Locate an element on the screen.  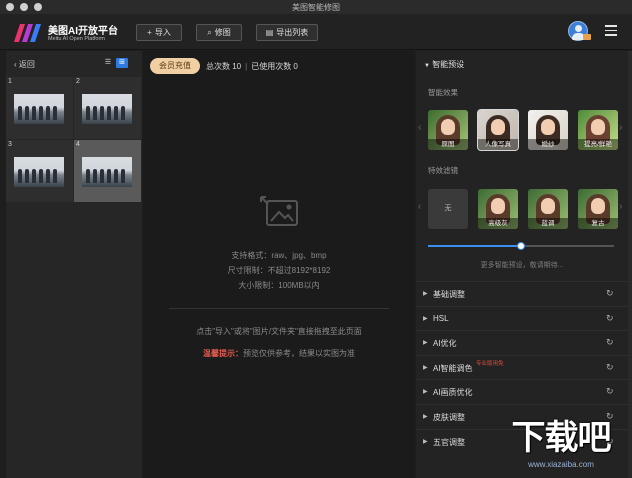
export-list-button: ▤ 导出列表 is located at coordinates (287, 32).